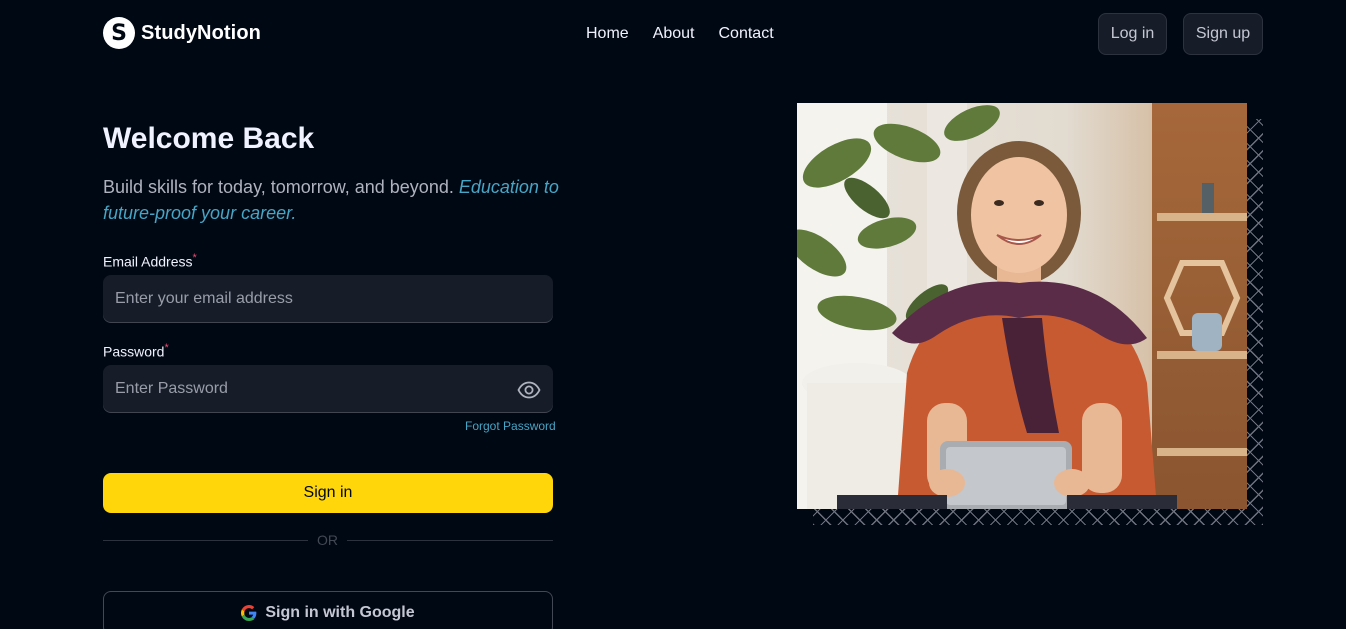 The height and width of the screenshot is (629, 1346). I want to click on password-label: Password*, so click(136, 351).